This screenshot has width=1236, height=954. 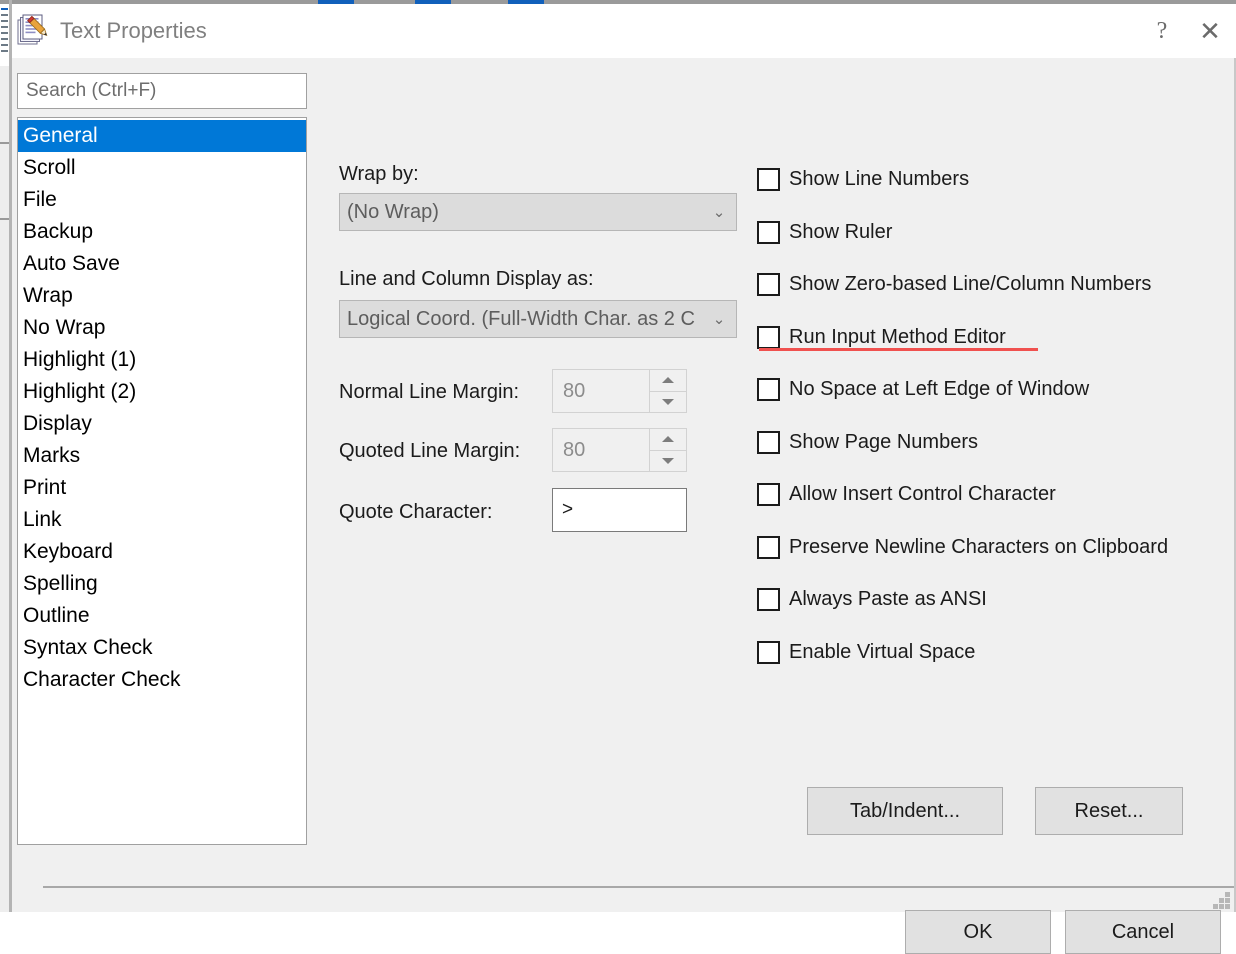 I want to click on quoted-line-margin-value: 80, so click(x=601, y=450).